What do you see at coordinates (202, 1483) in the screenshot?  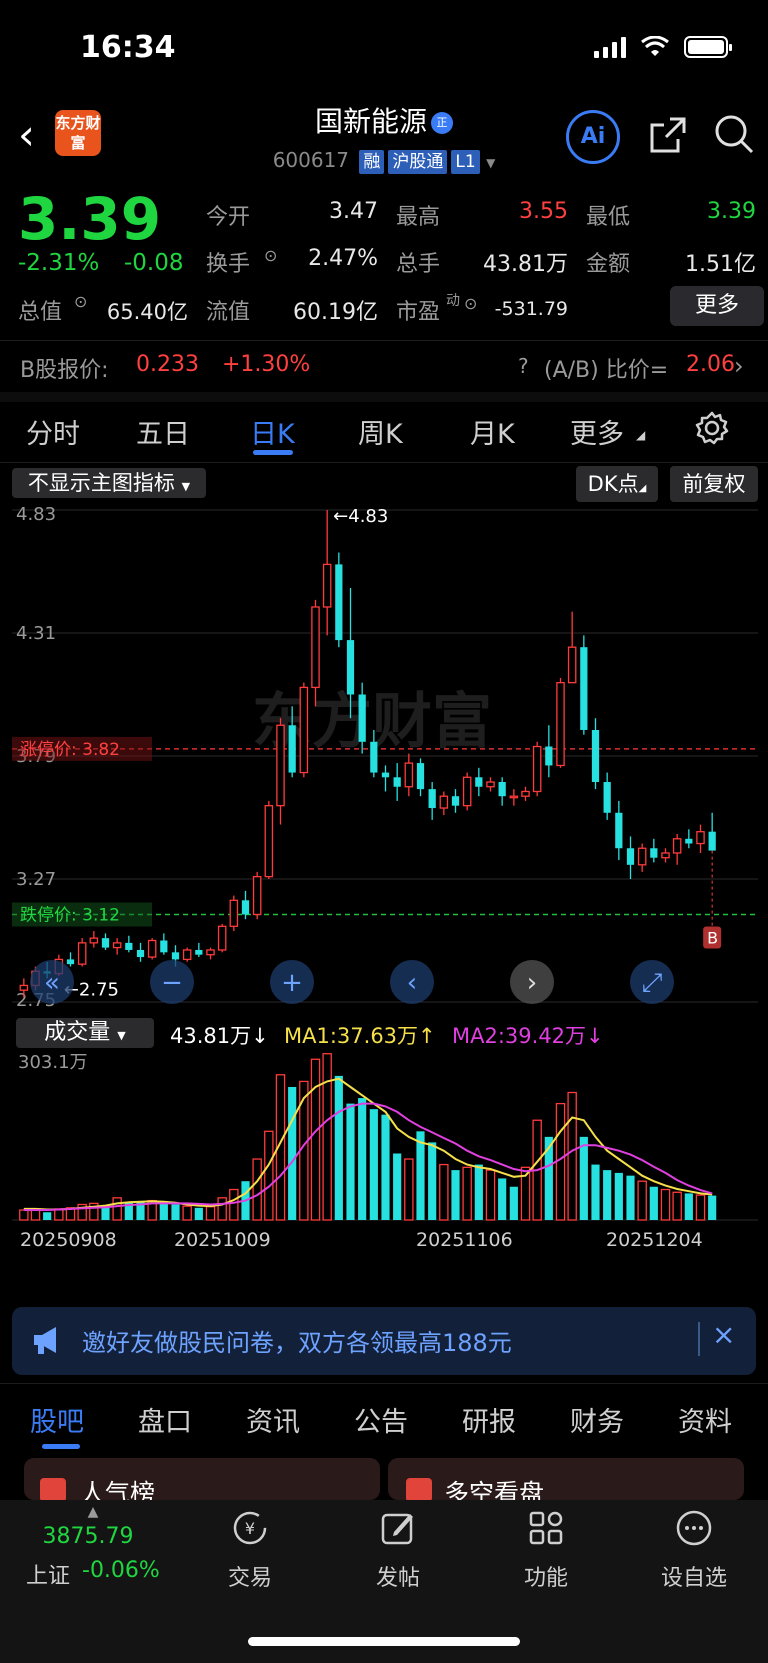 I see `card-popularity: 人气榜` at bounding box center [202, 1483].